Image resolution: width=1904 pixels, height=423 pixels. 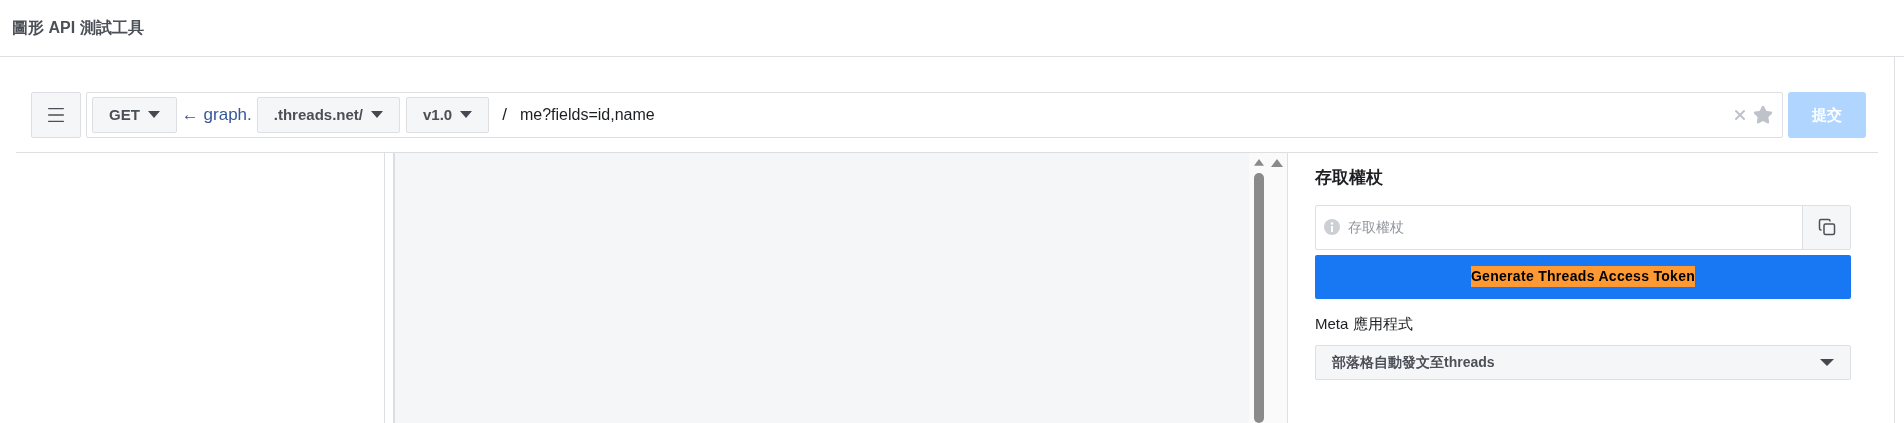 What do you see at coordinates (447, 115) in the screenshot?
I see `version-dropdown: v1.0` at bounding box center [447, 115].